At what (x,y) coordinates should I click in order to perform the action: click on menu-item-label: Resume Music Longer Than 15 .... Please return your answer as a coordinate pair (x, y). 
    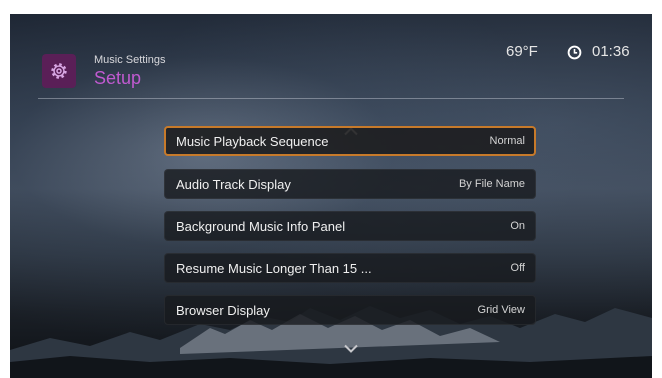
    Looking at the image, I should click on (274, 268).